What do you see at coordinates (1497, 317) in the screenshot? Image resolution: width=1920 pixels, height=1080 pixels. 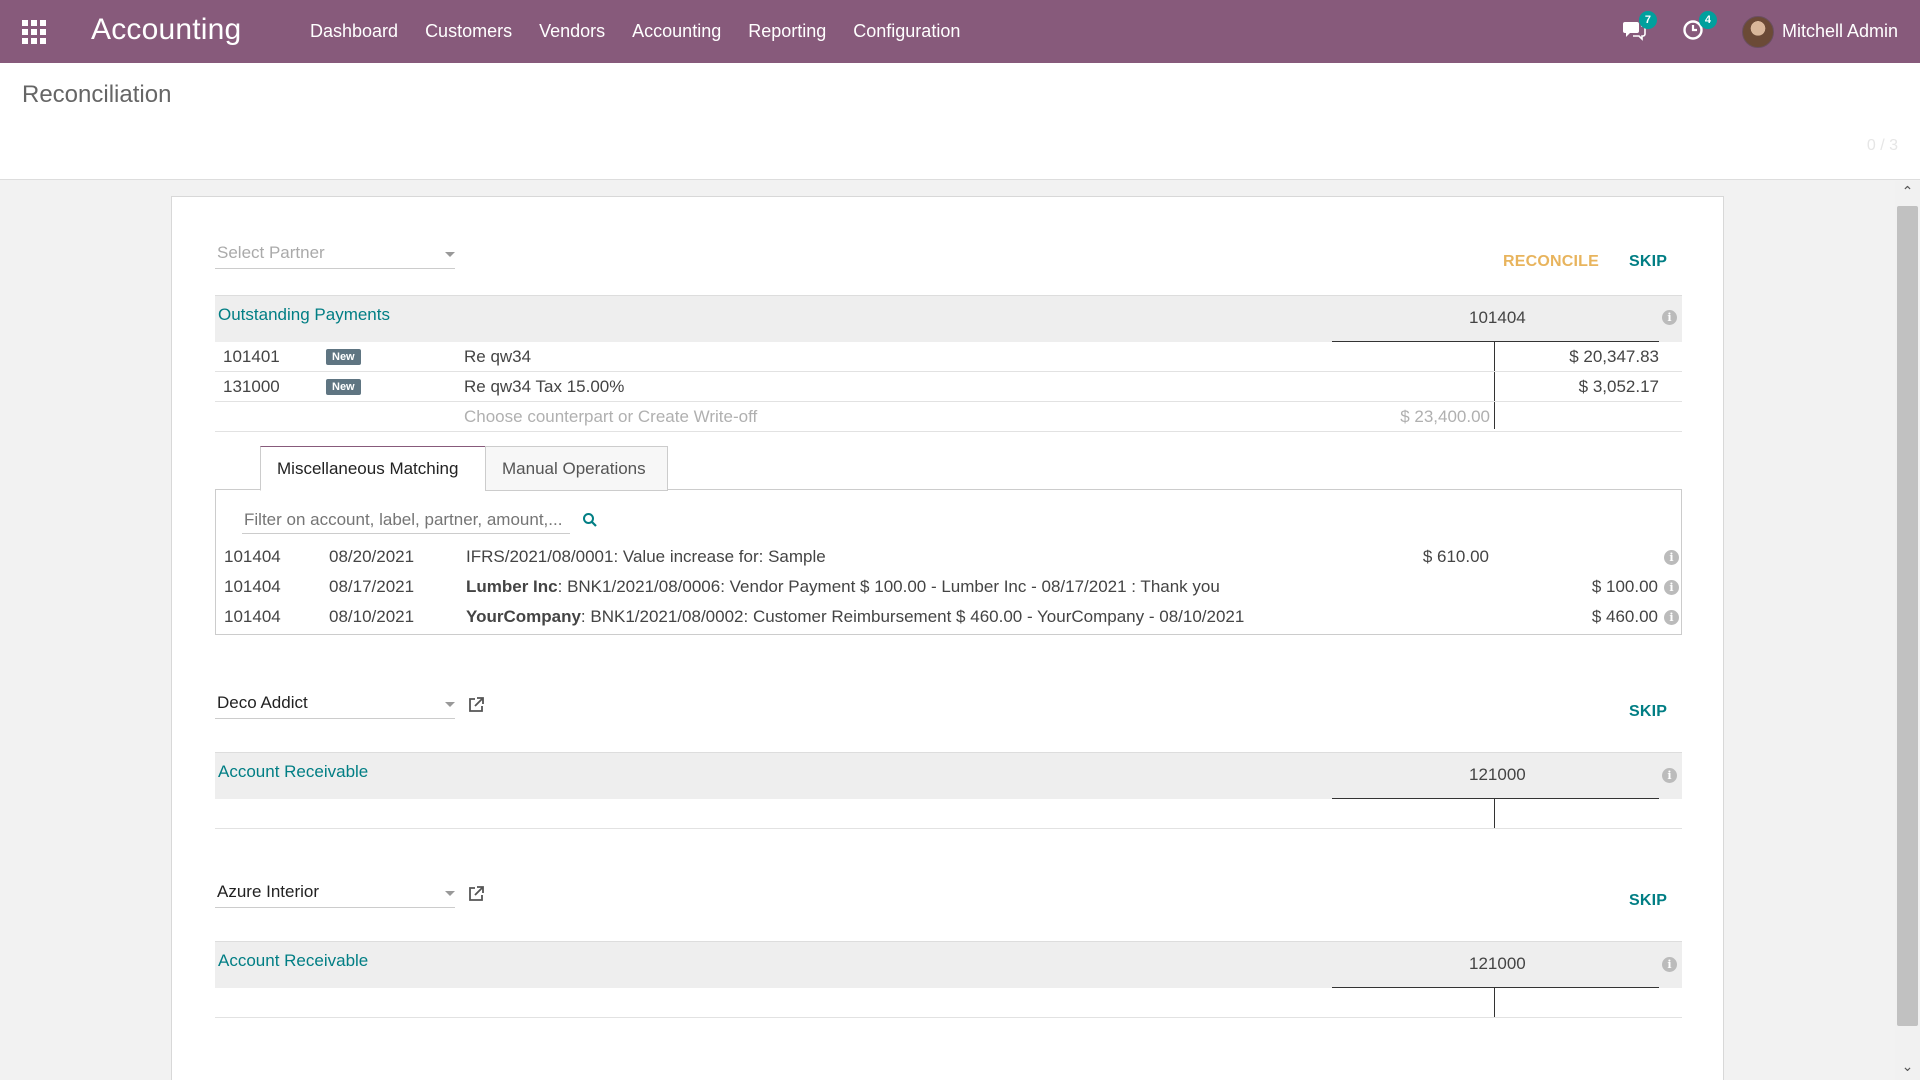 I see `statement-line-account: 101404` at bounding box center [1497, 317].